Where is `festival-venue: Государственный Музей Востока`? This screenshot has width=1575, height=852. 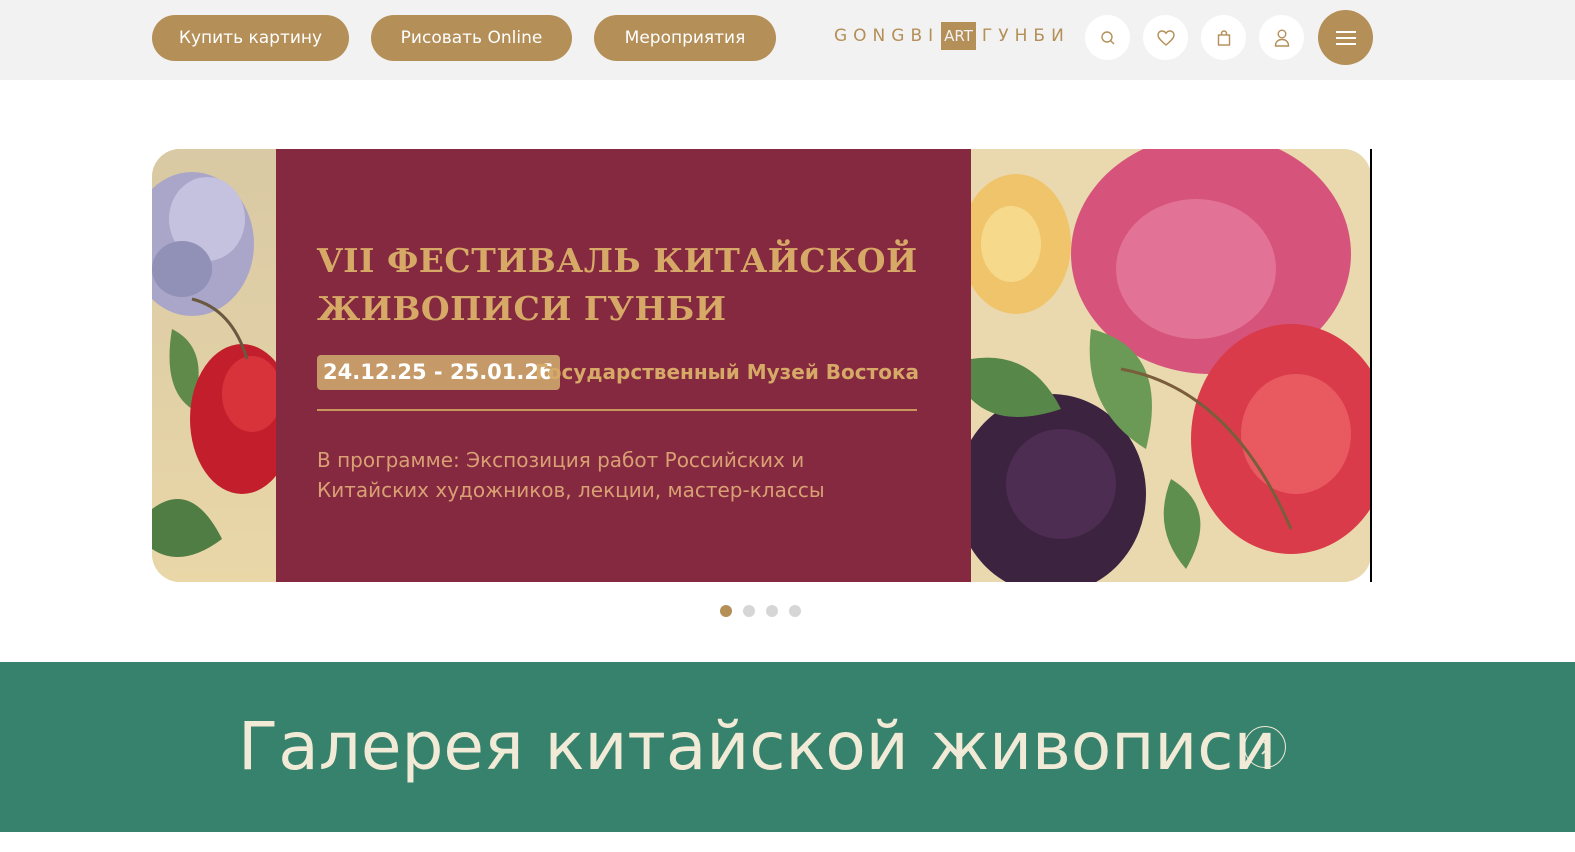 festival-venue: Государственный Музей Востока is located at coordinates (727, 372).